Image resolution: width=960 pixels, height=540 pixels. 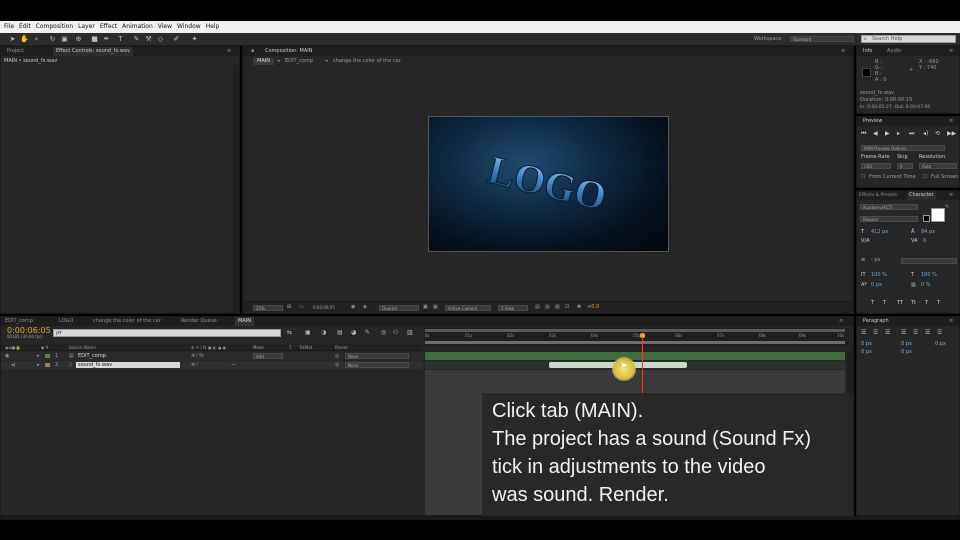 What do you see at coordinates (905, 166) in the screenshot?
I see `skip-dropdown: 0` at bounding box center [905, 166].